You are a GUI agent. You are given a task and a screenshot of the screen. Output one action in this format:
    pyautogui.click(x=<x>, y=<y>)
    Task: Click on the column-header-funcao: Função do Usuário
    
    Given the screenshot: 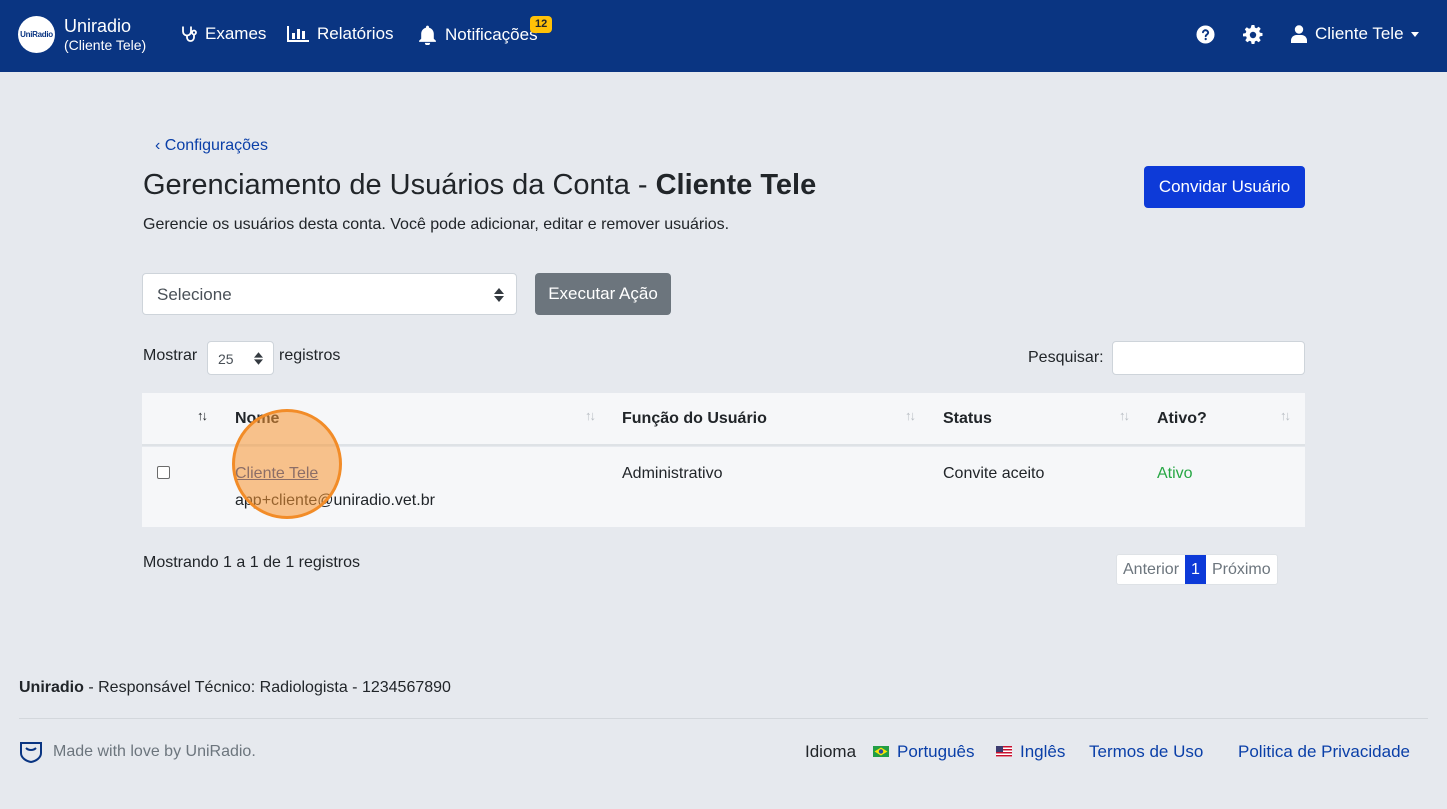 What is the action you would take?
    pyautogui.click(x=694, y=419)
    